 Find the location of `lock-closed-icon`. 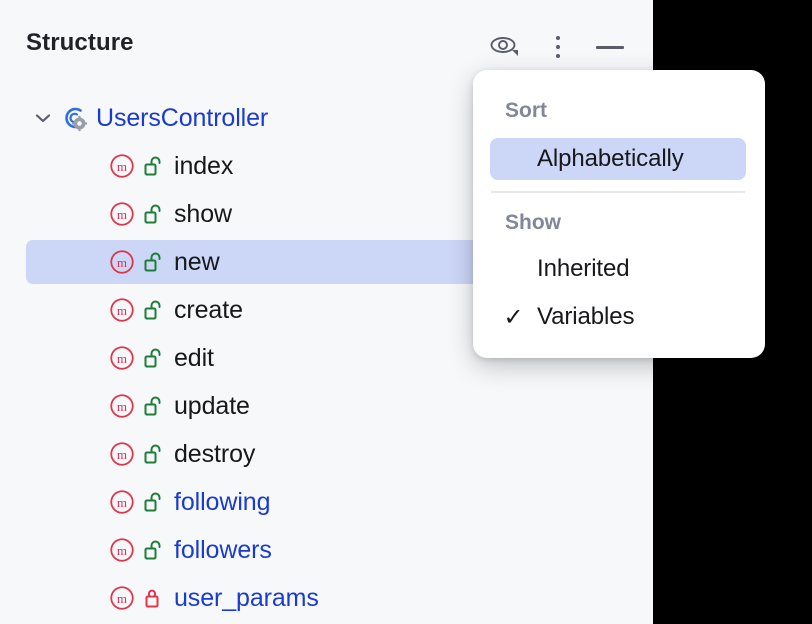

lock-closed-icon is located at coordinates (153, 598).